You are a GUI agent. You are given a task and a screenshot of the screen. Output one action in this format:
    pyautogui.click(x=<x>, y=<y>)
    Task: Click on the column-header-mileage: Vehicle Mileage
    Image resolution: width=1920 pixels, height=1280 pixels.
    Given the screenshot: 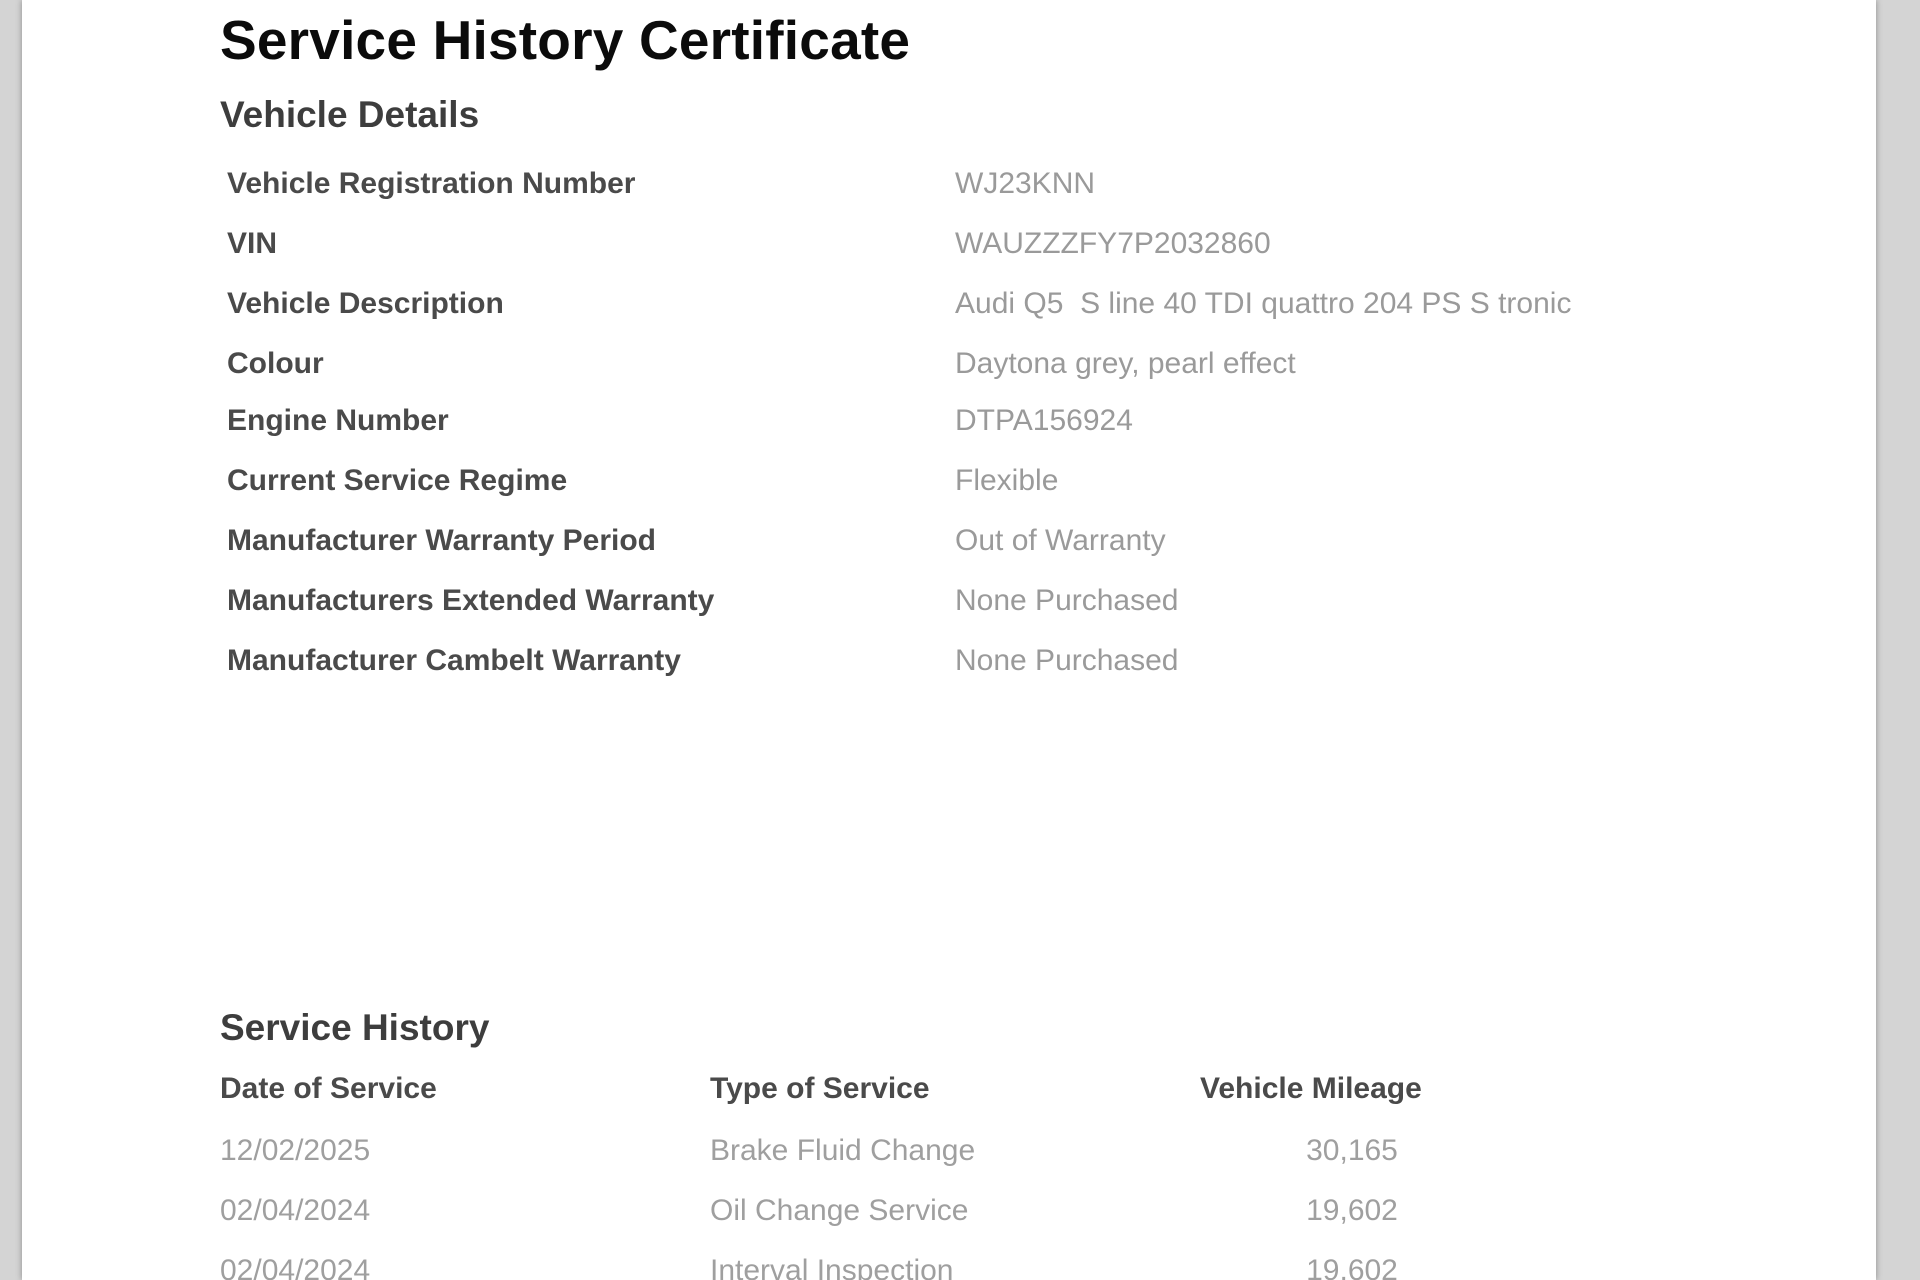 What is the action you would take?
    pyautogui.click(x=1311, y=1088)
    